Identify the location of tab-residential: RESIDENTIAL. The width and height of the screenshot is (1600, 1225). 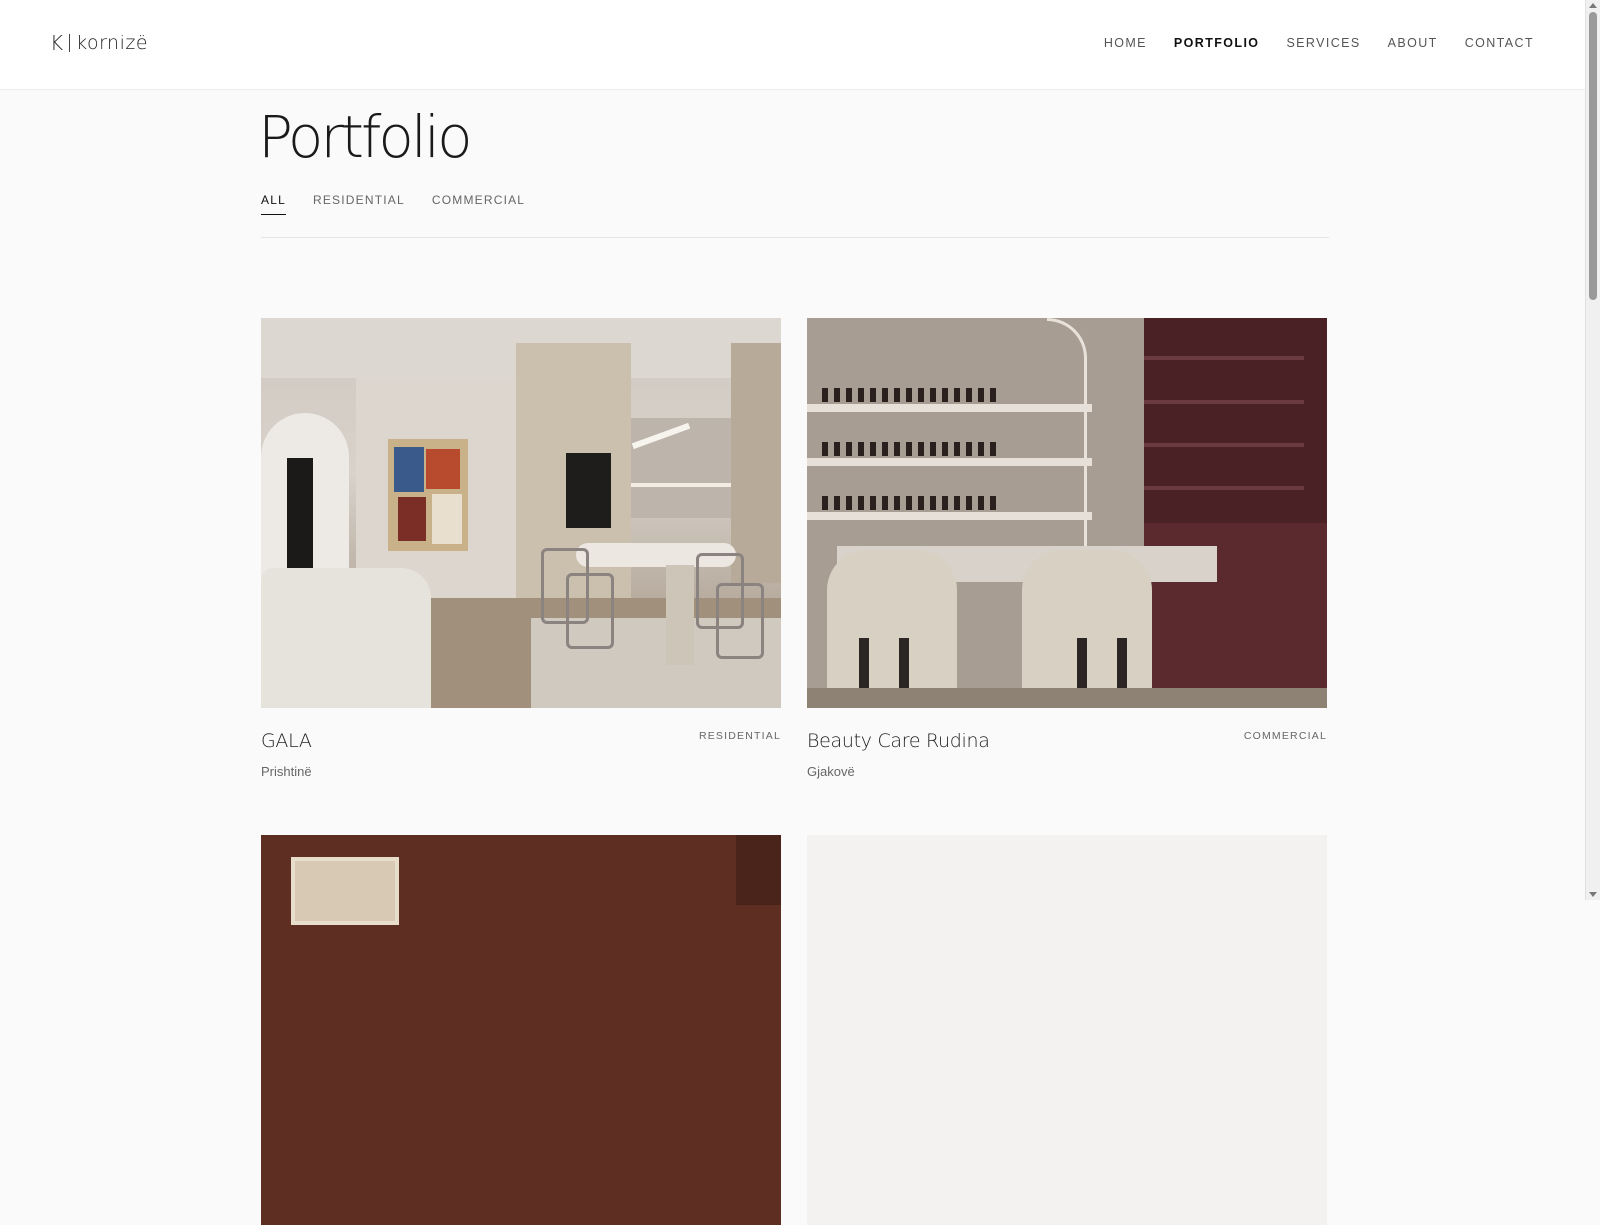
(359, 204).